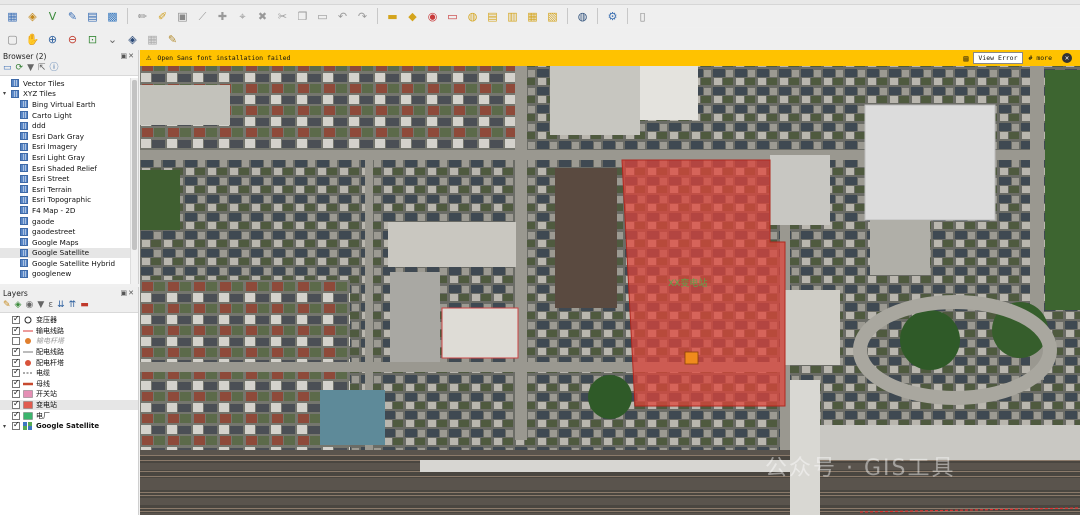 The image size is (1080, 515). Describe the element at coordinates (472, 16) in the screenshot. I see `label-move-icon: ◍` at that location.